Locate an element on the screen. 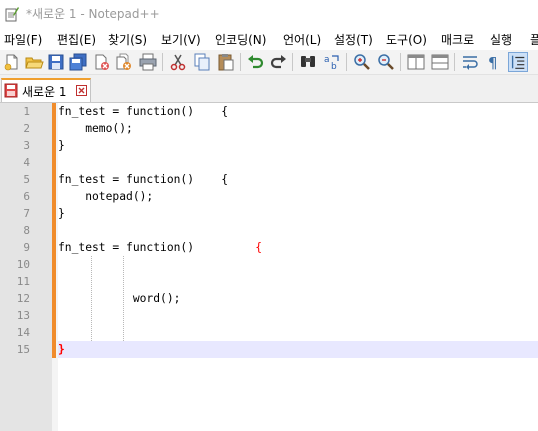 This screenshot has height=431, width=538. unsaved-file-icon is located at coordinates (11, 90).